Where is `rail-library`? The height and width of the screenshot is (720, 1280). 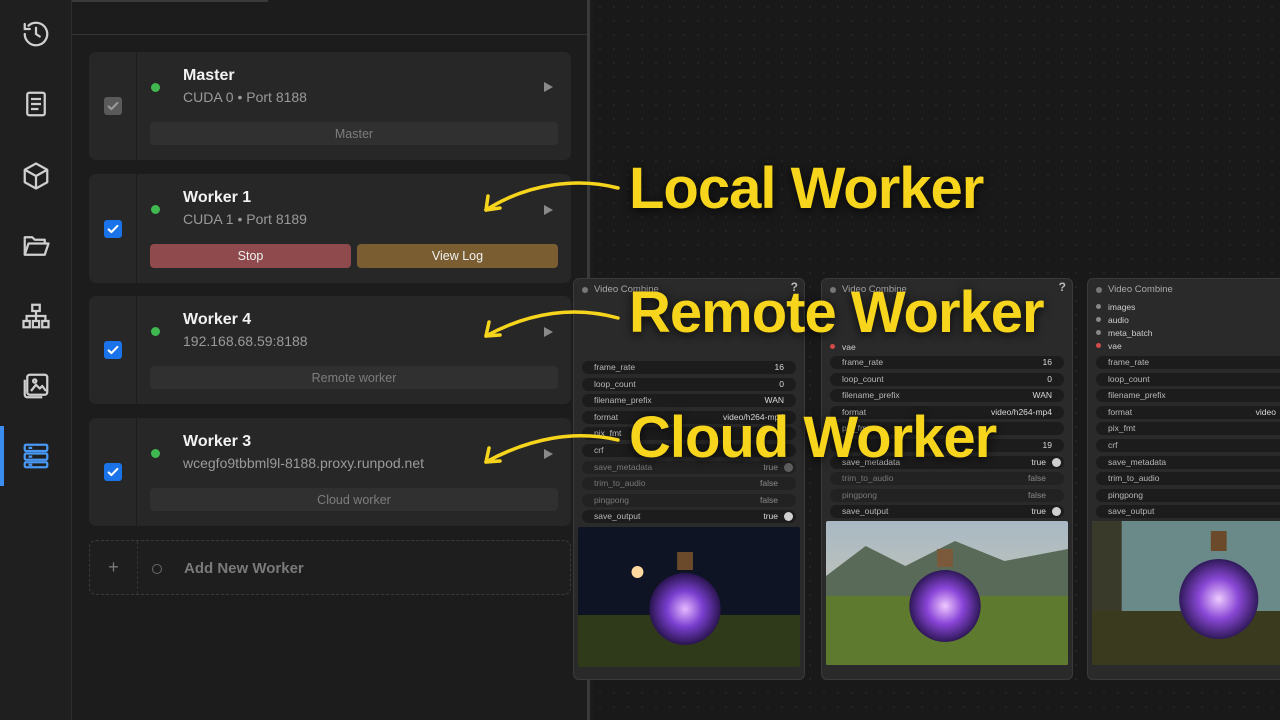
rail-library is located at coordinates (36, 104).